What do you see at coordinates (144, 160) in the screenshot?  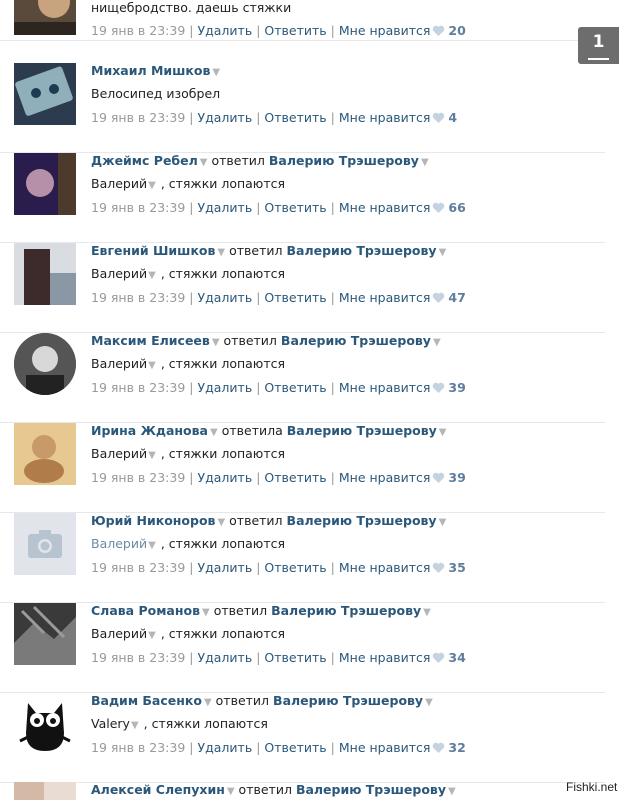 I see `author-name: Джеймс Ребел` at bounding box center [144, 160].